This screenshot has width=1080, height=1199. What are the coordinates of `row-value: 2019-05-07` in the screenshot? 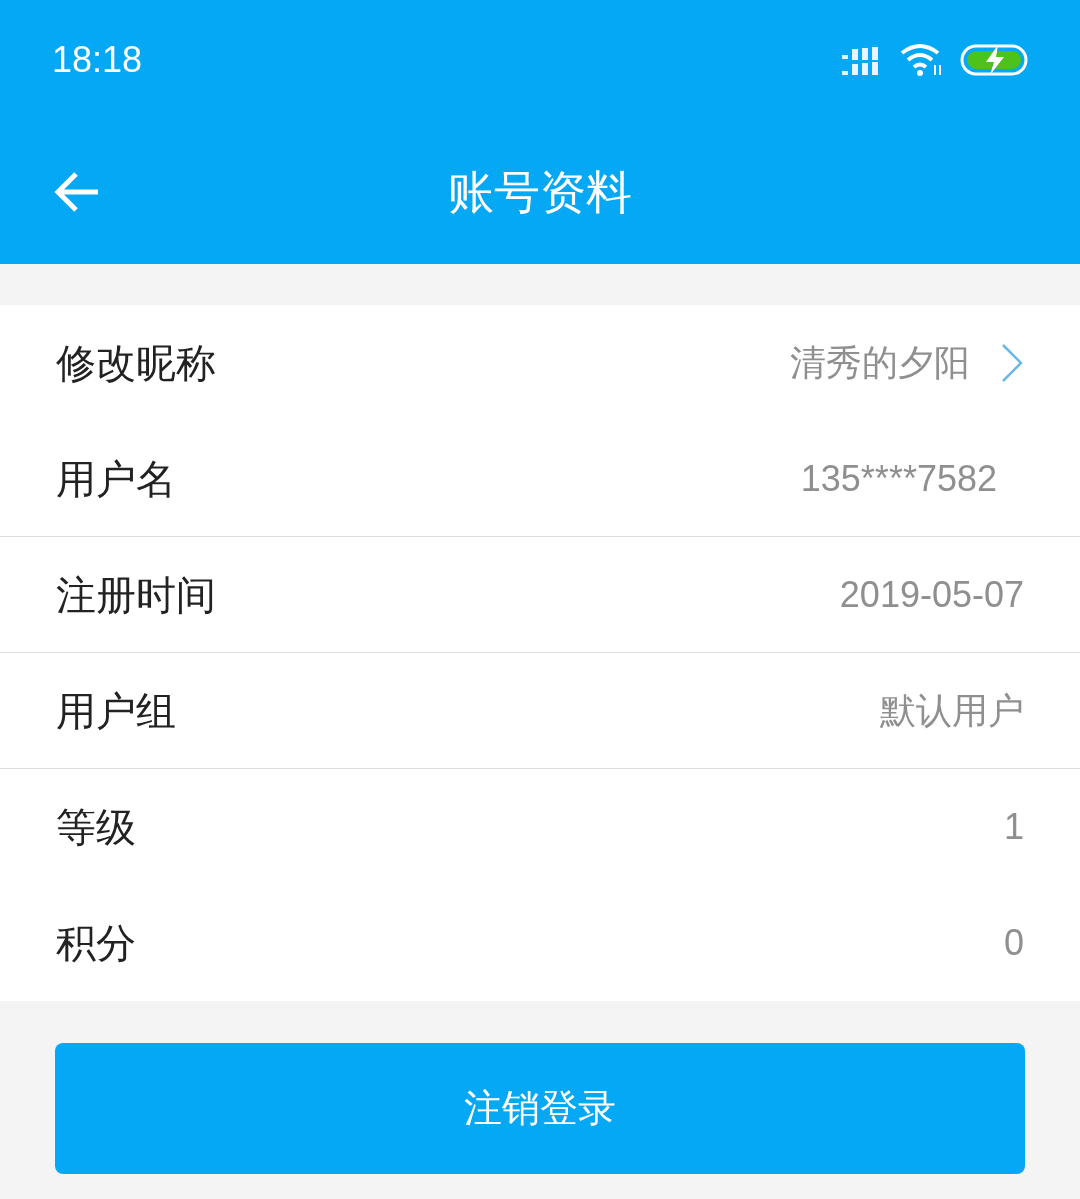 It's located at (931, 594).